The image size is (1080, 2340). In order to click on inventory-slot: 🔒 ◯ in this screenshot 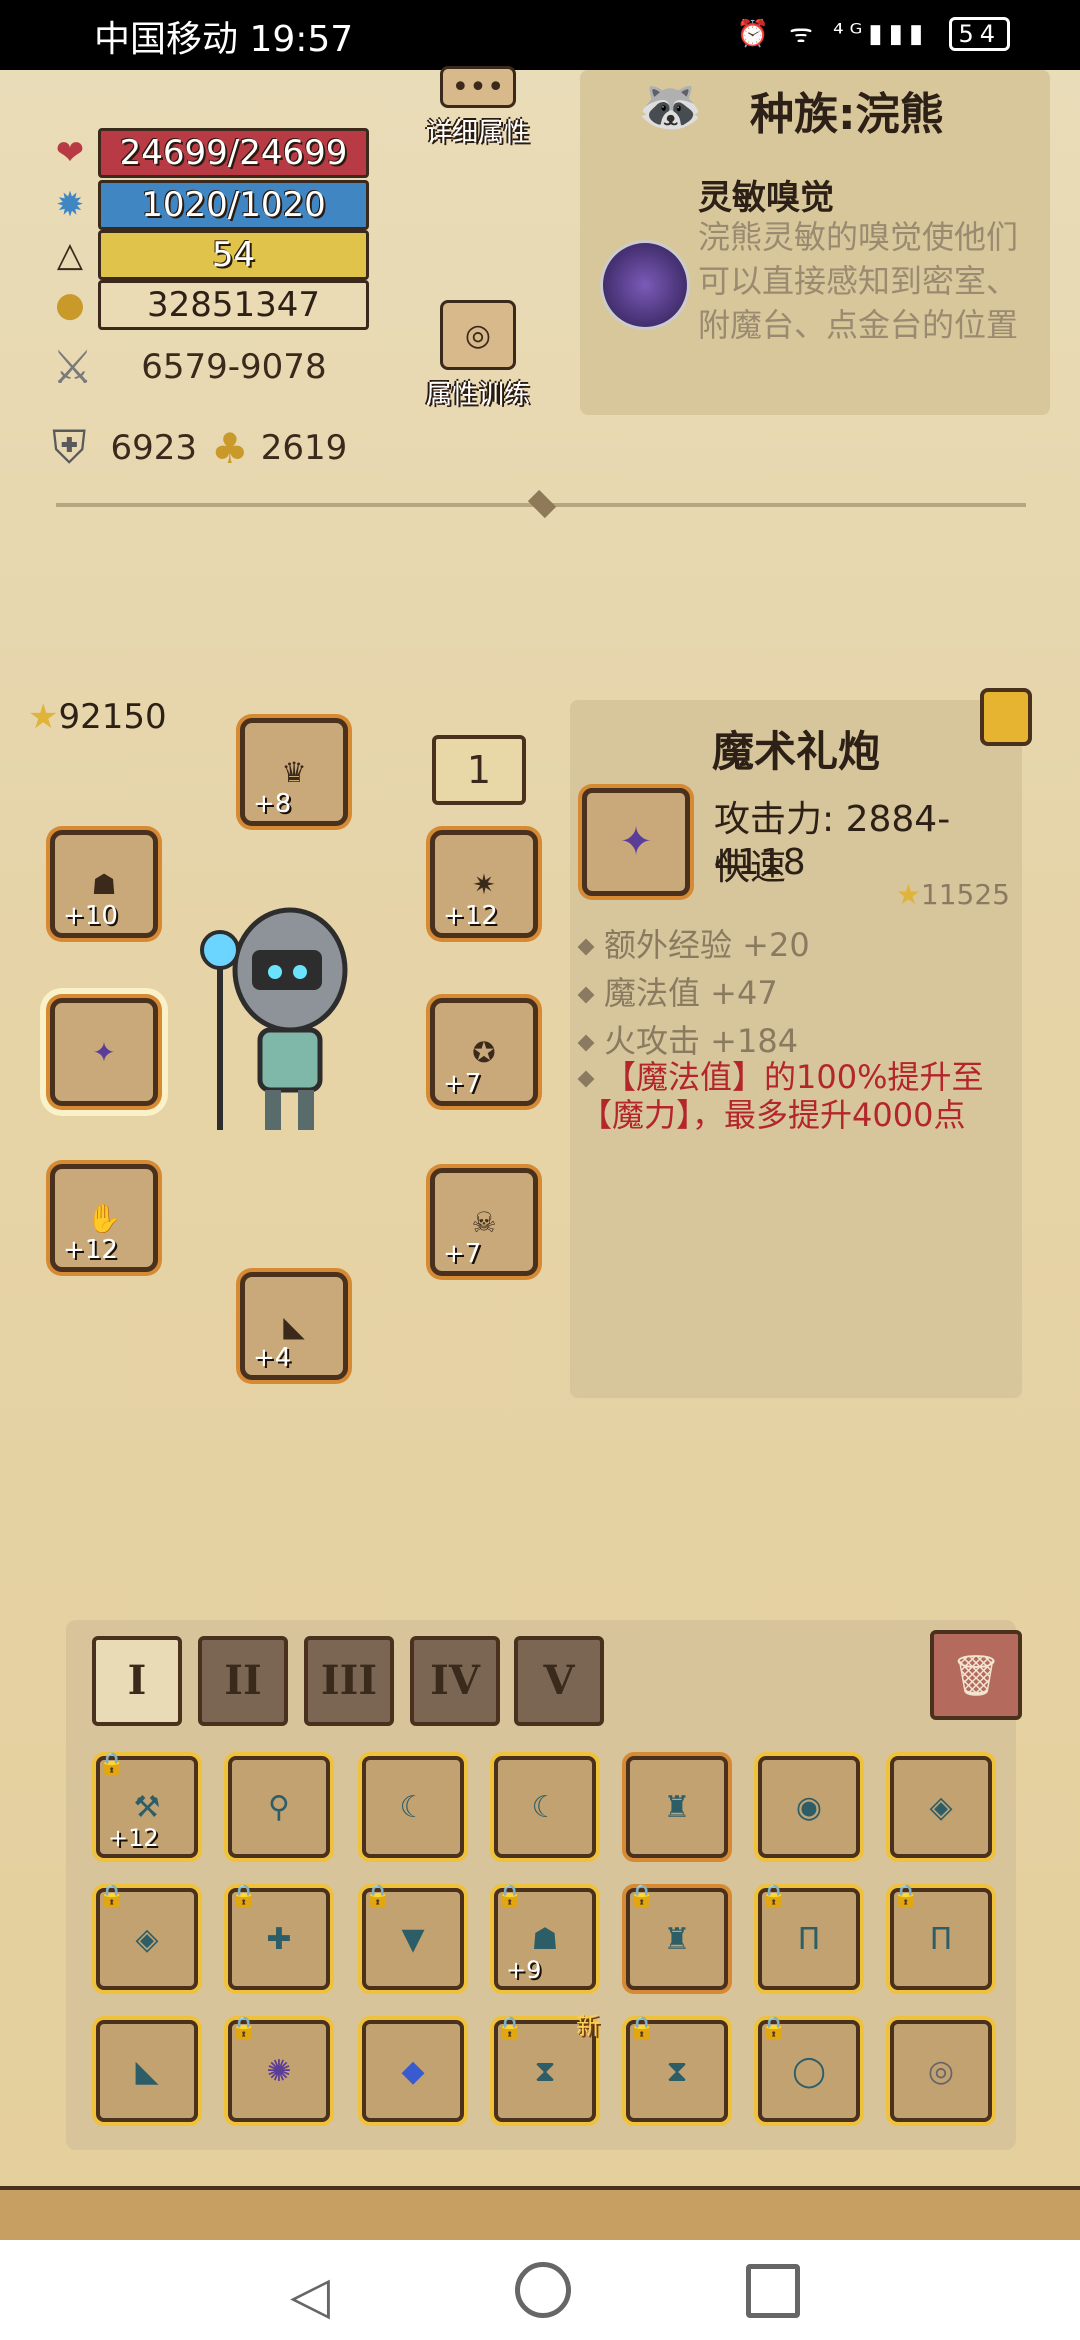, I will do `click(809, 2069)`.